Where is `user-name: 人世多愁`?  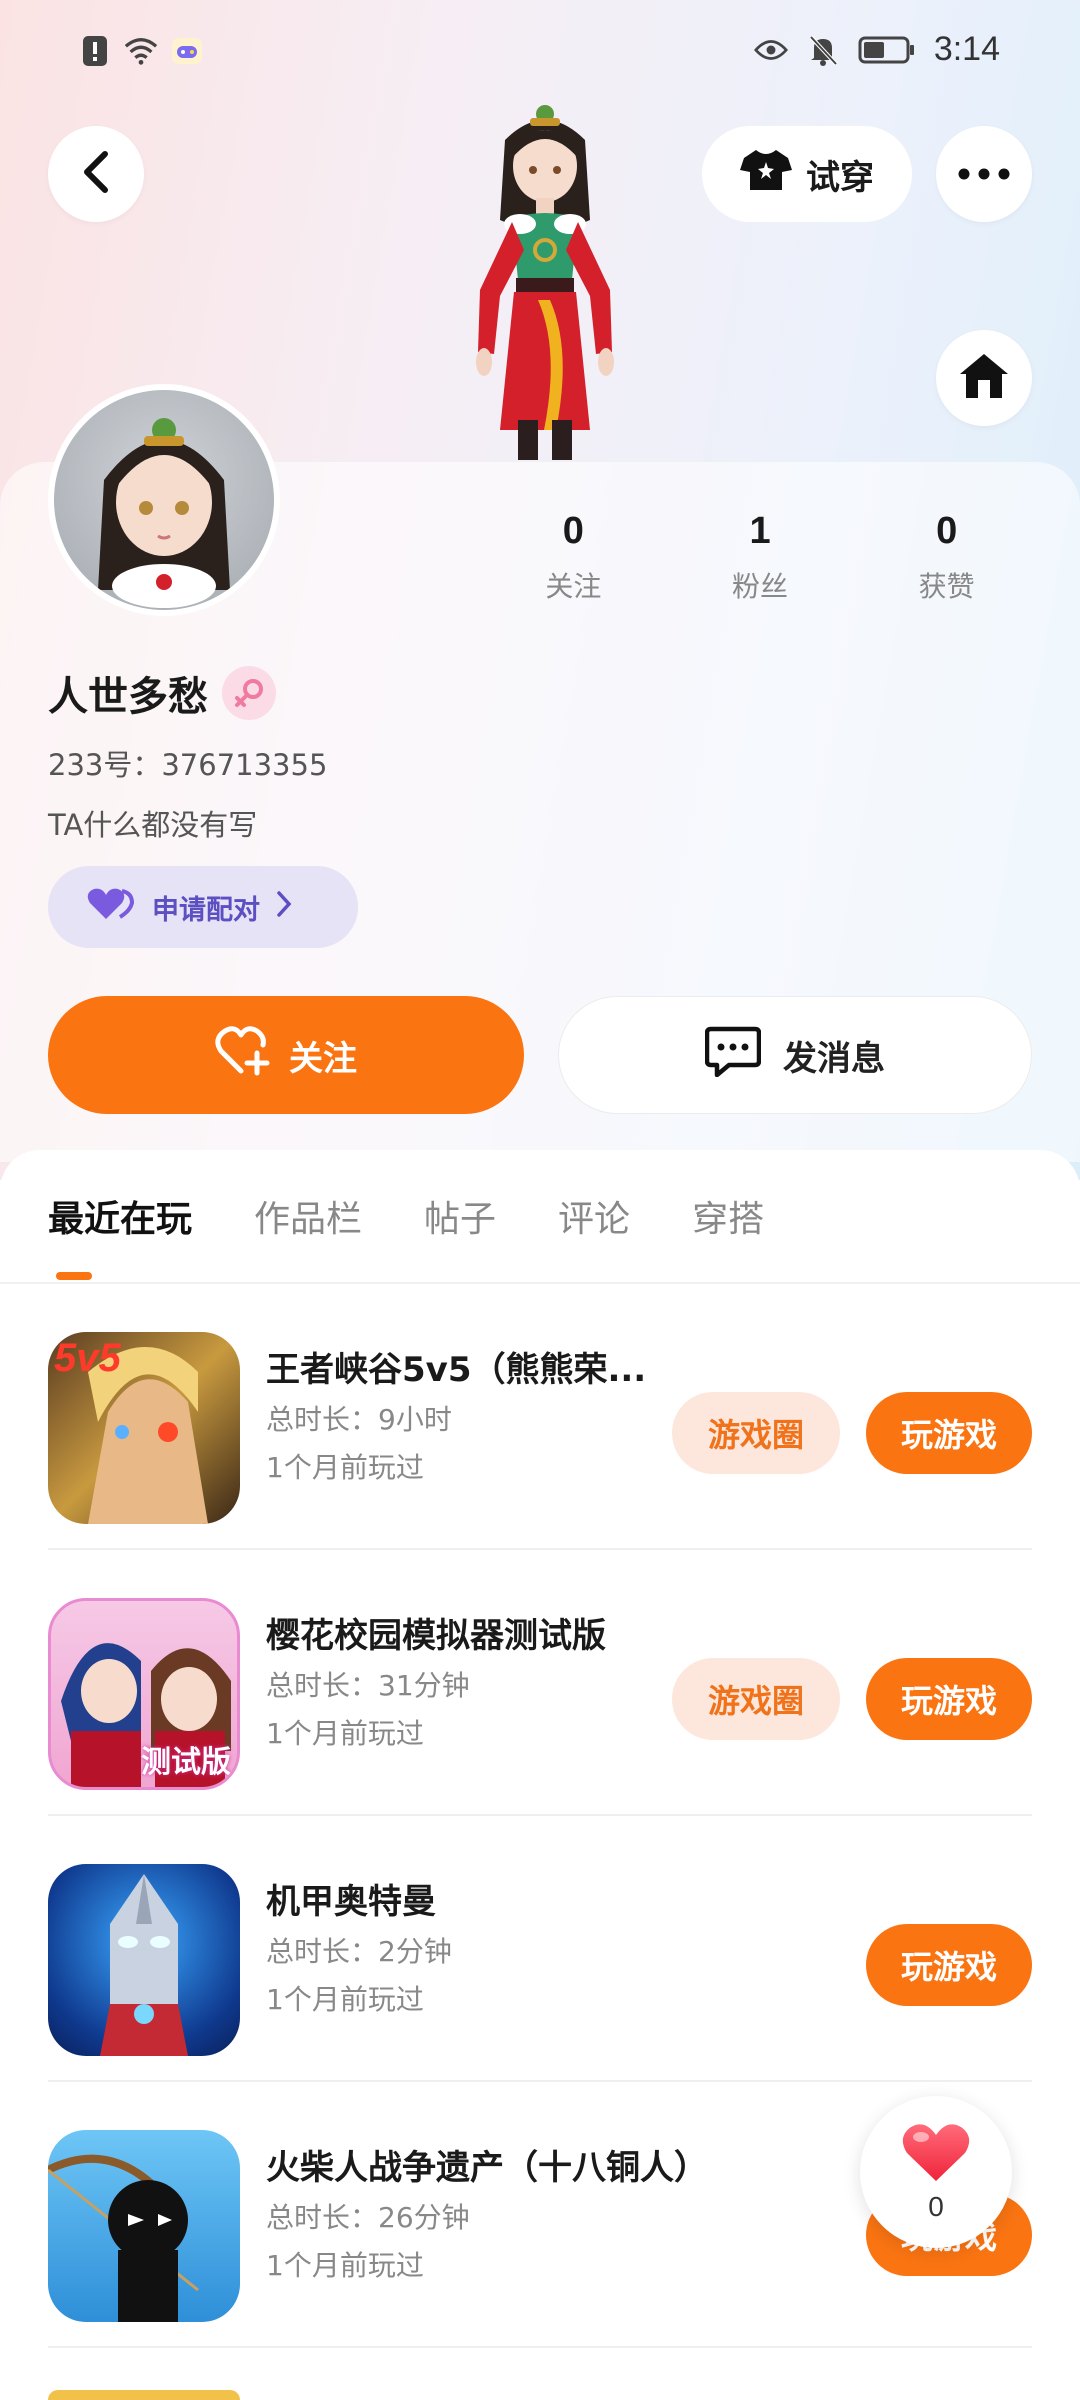
user-name: 人世多愁 is located at coordinates (128, 697).